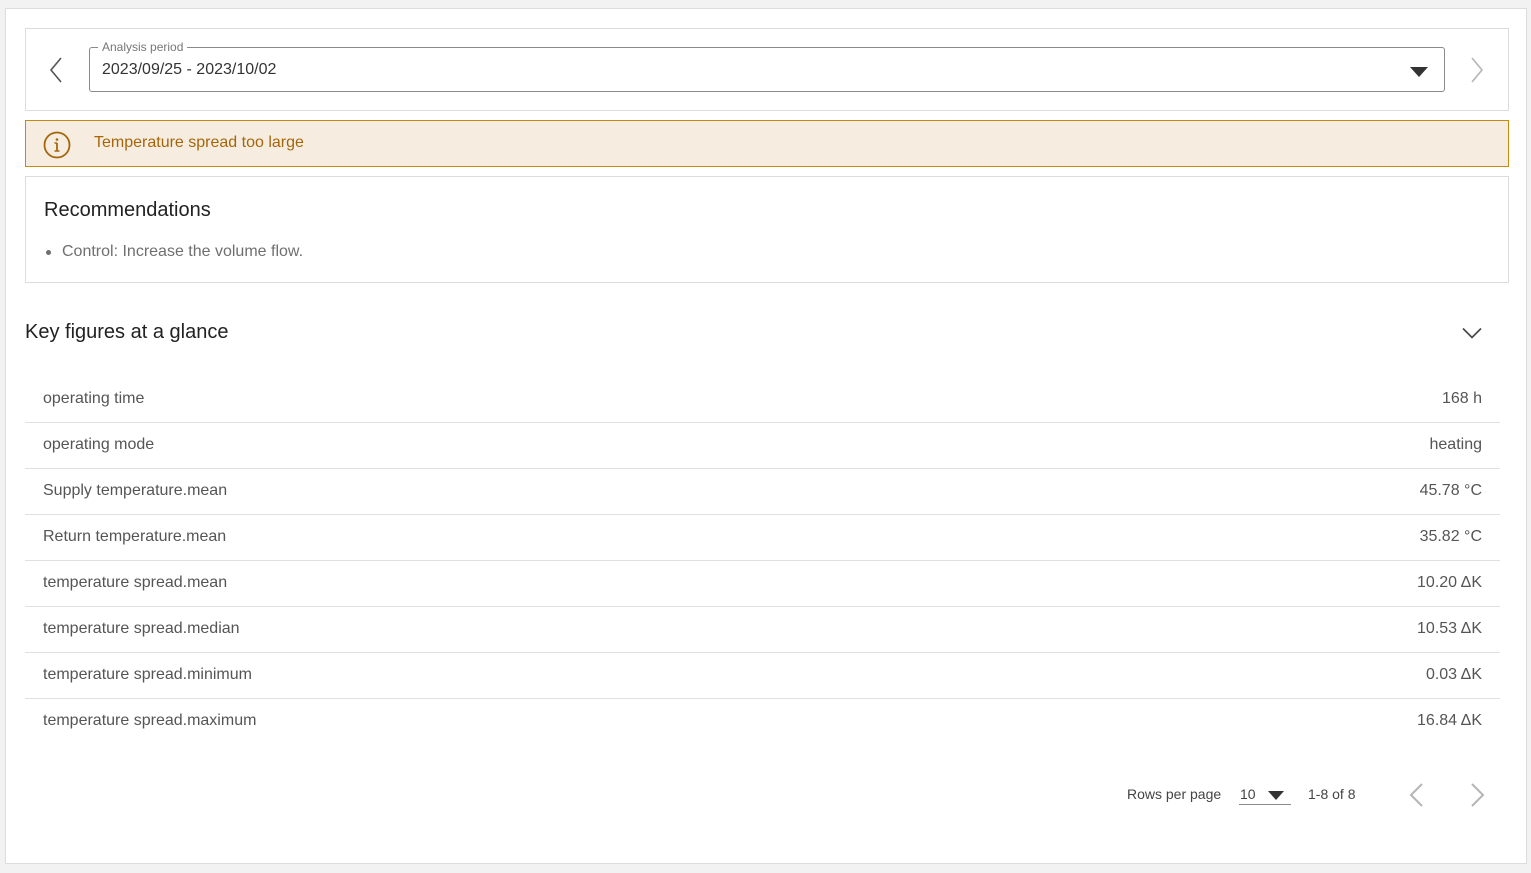 The height and width of the screenshot is (873, 1531). What do you see at coordinates (1461, 398) in the screenshot?
I see `row-value: 168 h` at bounding box center [1461, 398].